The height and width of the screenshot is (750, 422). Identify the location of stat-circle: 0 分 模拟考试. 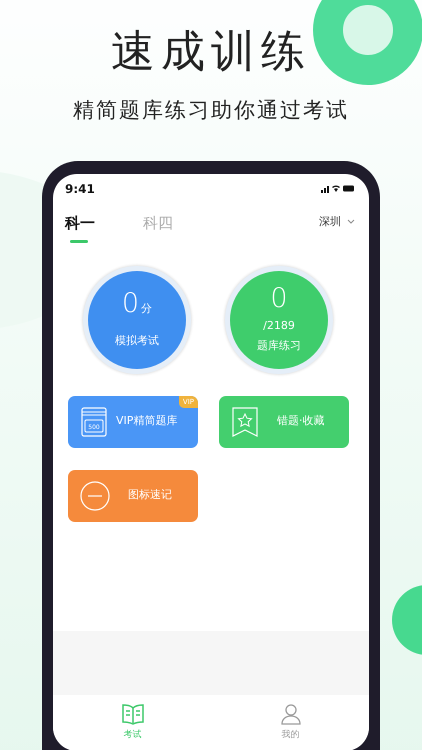
(137, 319).